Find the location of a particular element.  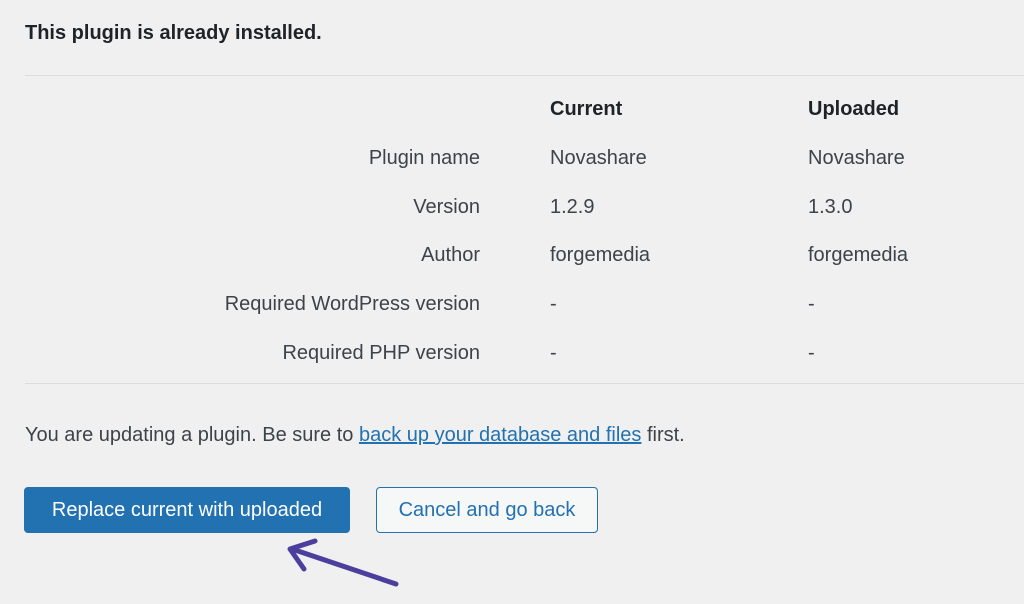

table-row: Required PHP version - - is located at coordinates (524, 353).